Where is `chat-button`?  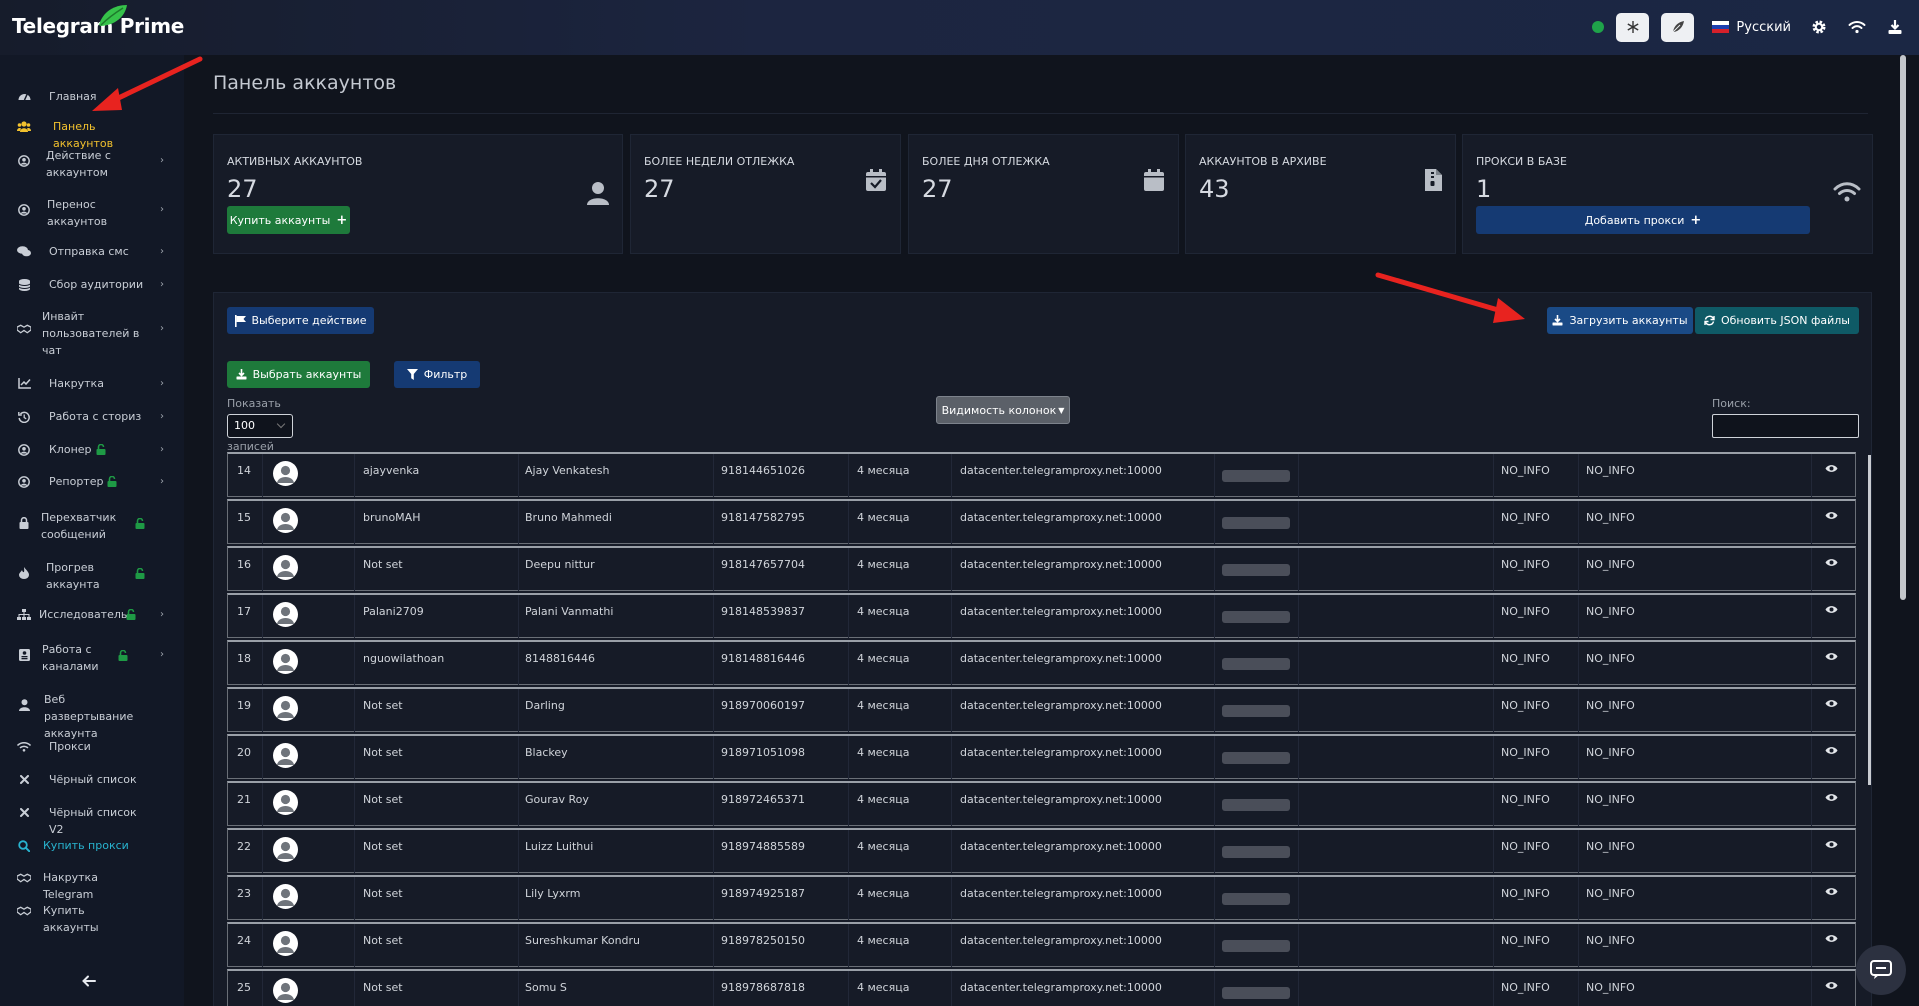
chat-button is located at coordinates (1881, 970).